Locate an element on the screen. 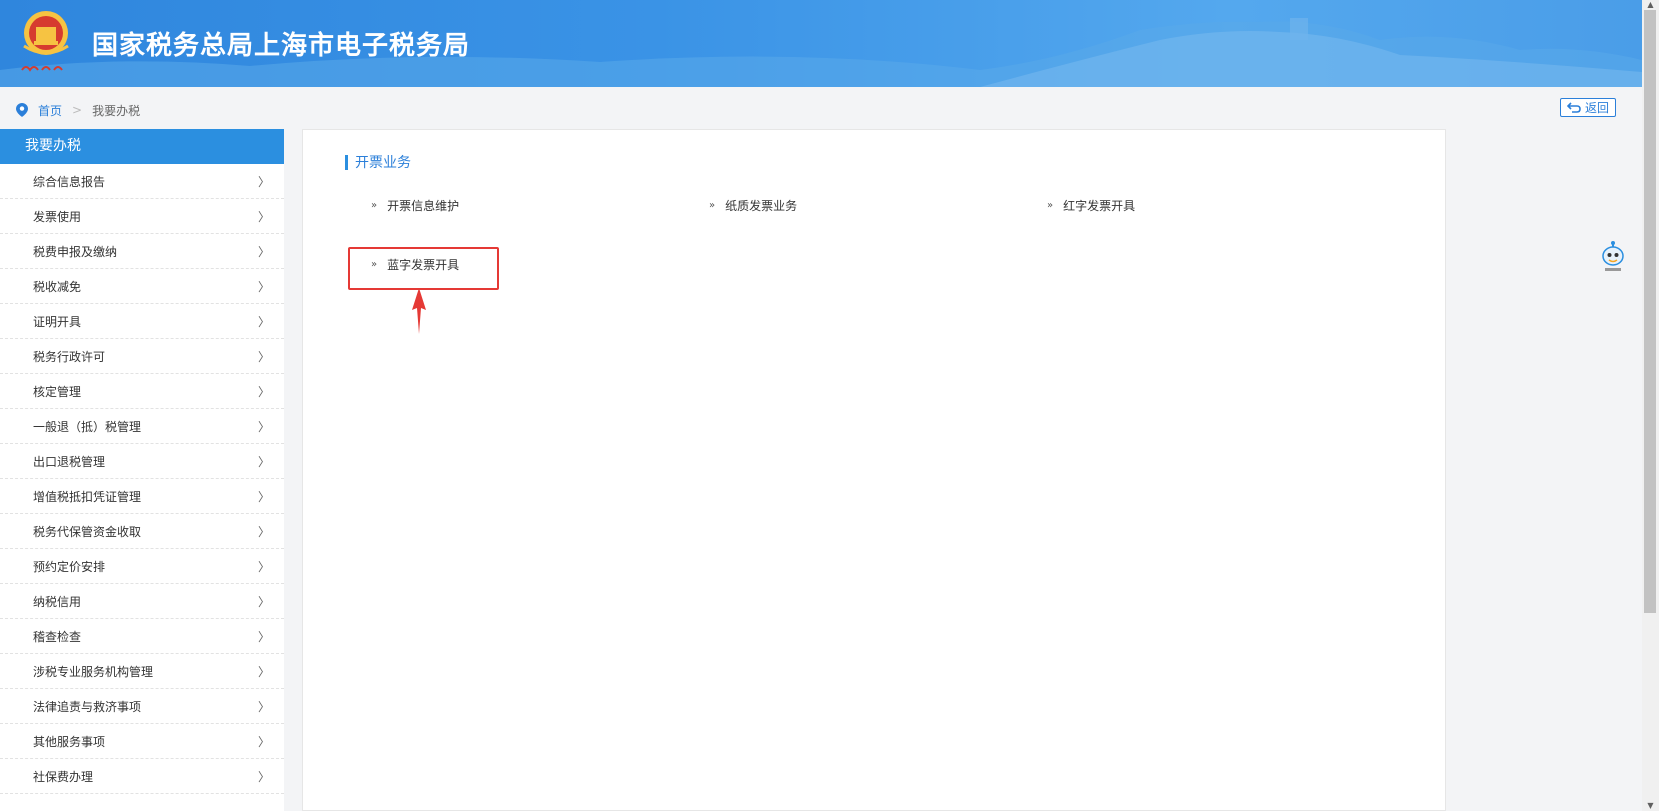  assistant-robot-icon is located at coordinates (1613, 258).